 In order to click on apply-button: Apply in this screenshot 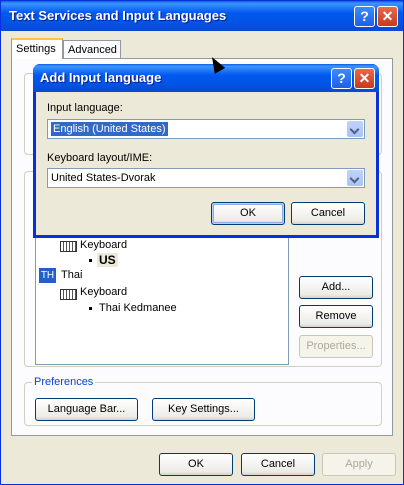, I will do `click(359, 464)`.